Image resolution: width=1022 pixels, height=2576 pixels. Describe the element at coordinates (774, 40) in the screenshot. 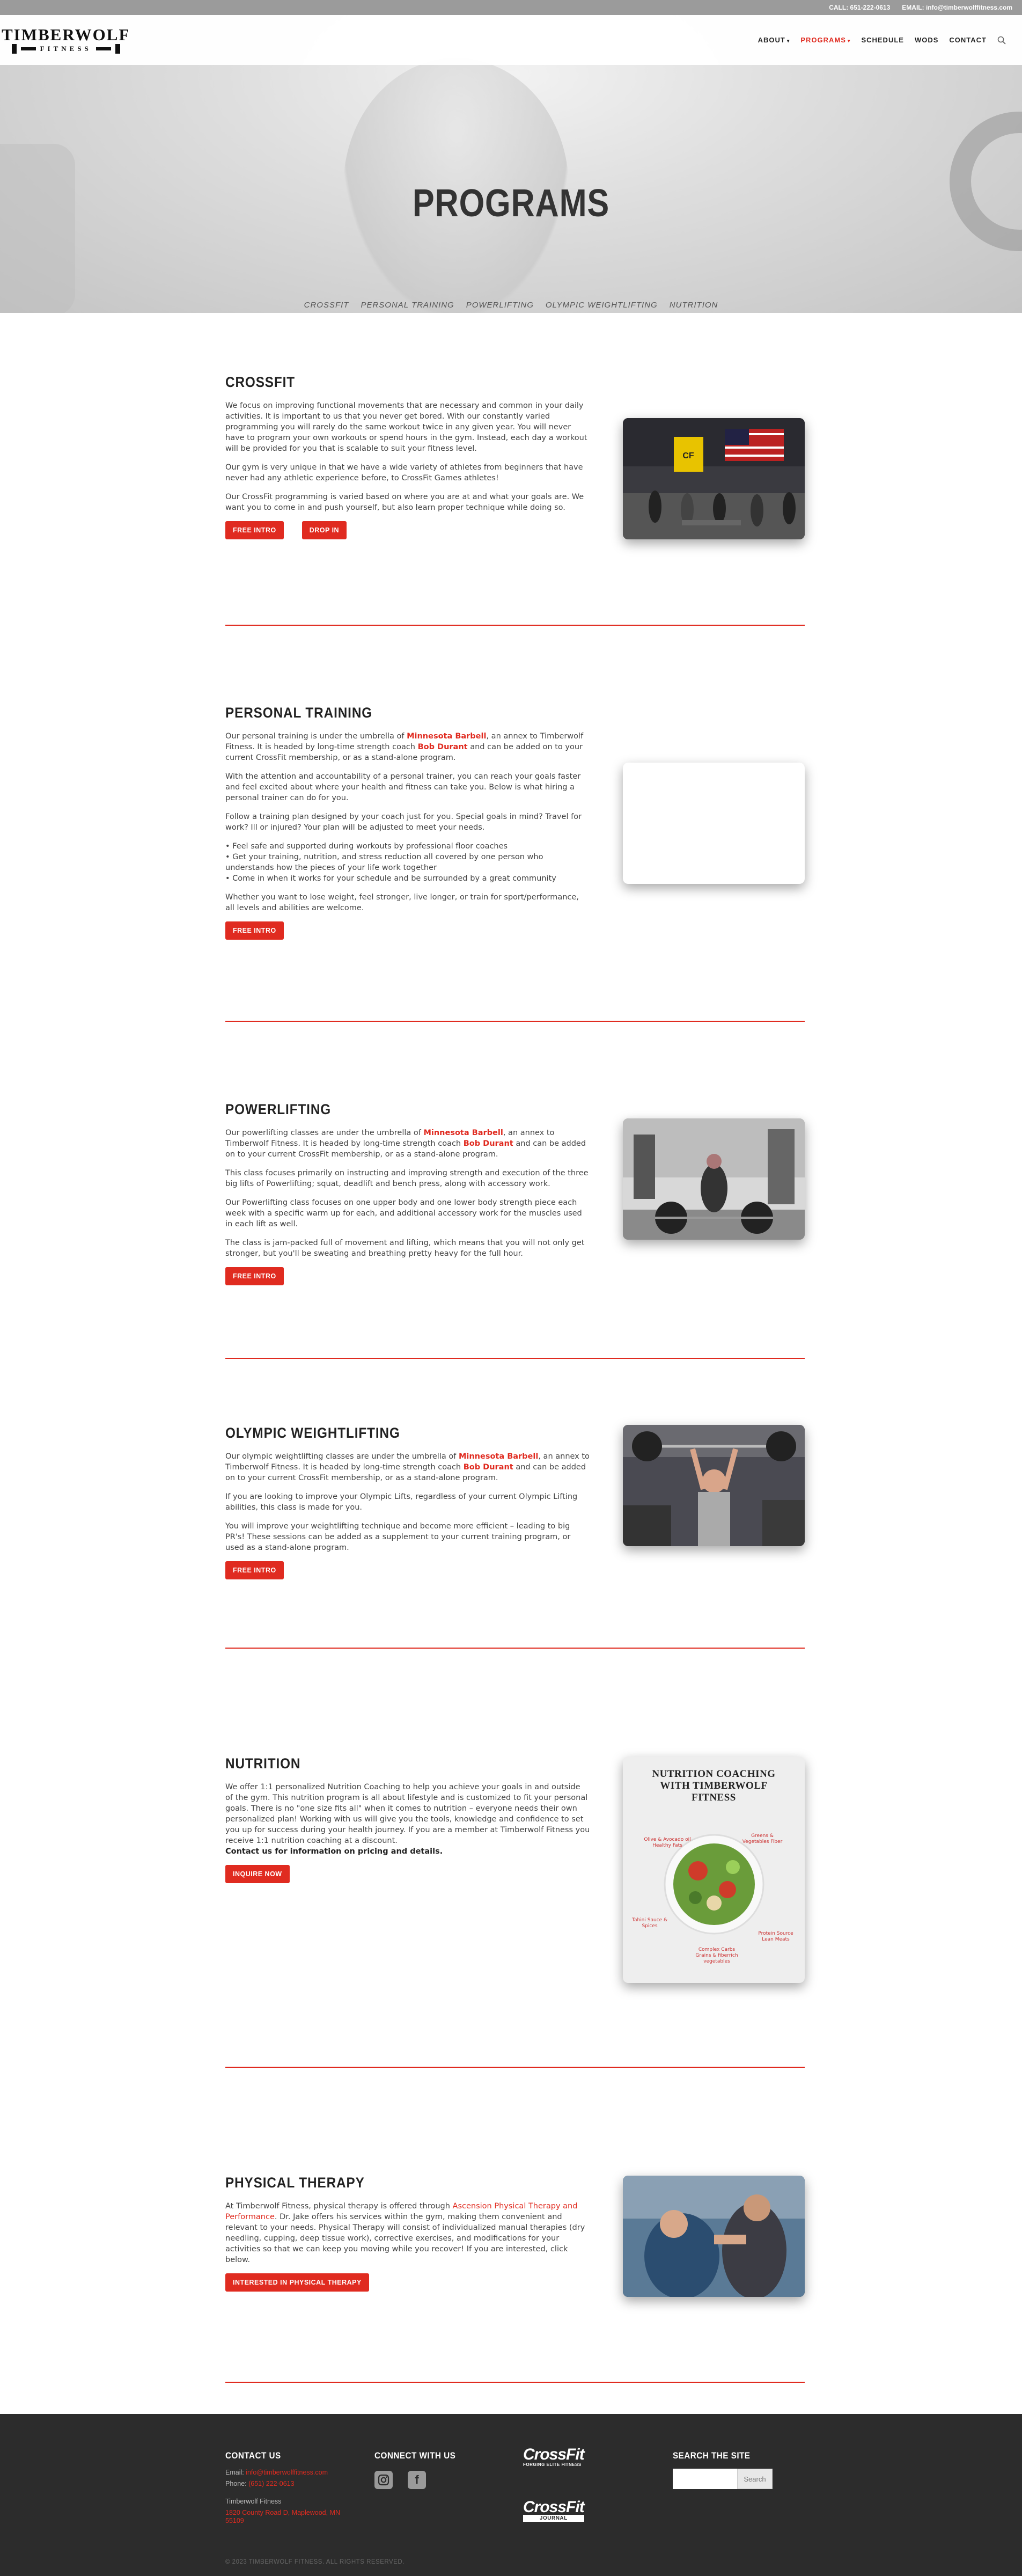

I see `nav-about: ABOUT ▾` at that location.